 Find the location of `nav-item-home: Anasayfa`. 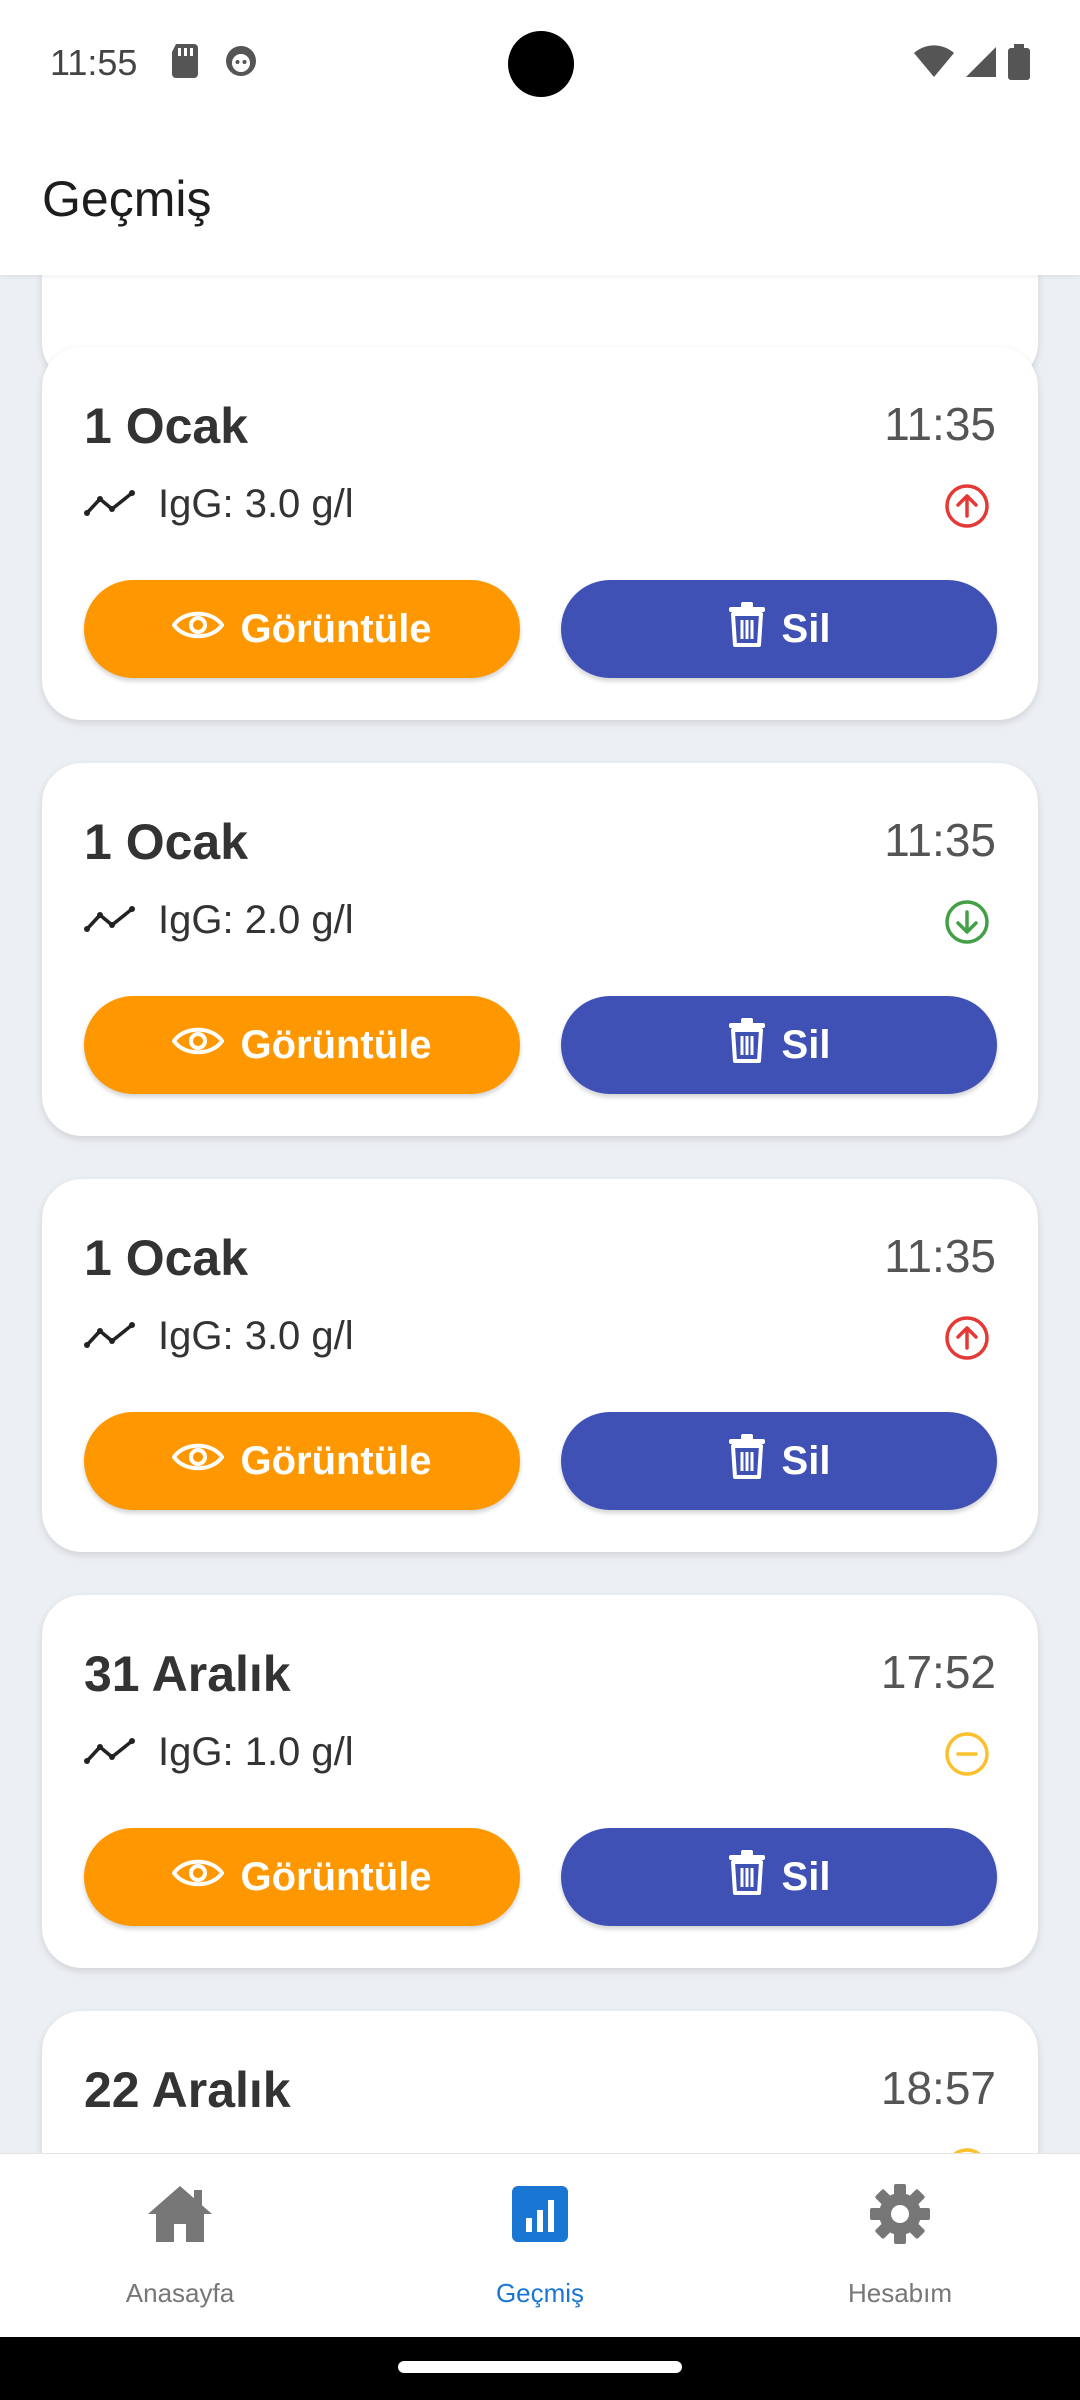

nav-item-home: Anasayfa is located at coordinates (180, 2246).